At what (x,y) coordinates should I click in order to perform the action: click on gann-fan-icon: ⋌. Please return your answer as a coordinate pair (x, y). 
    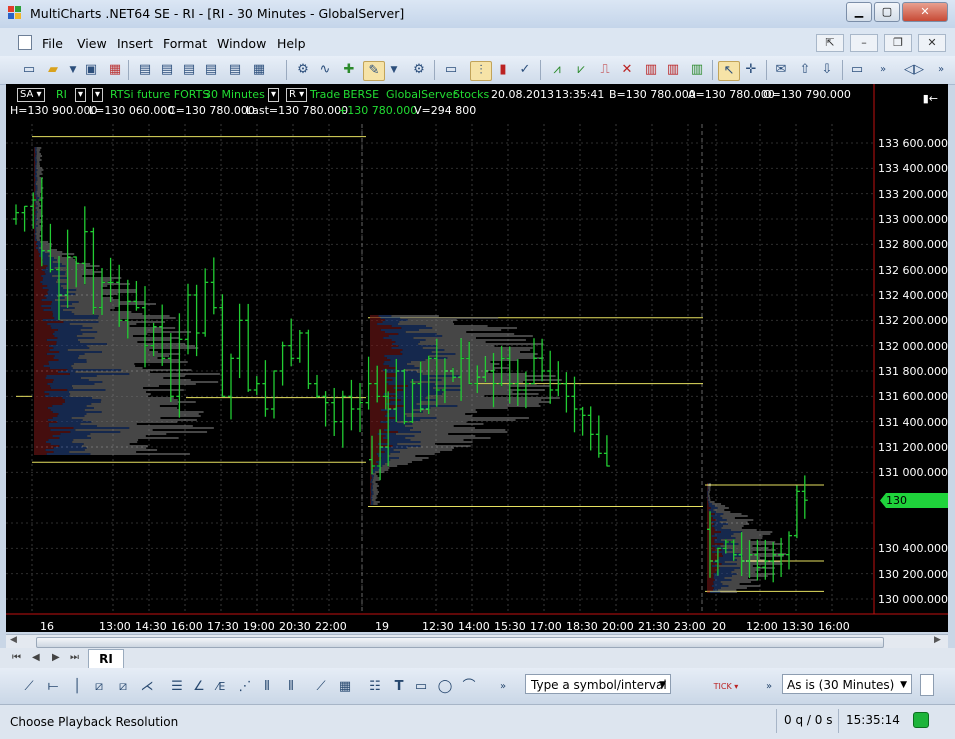
    Looking at the image, I should click on (147, 687).